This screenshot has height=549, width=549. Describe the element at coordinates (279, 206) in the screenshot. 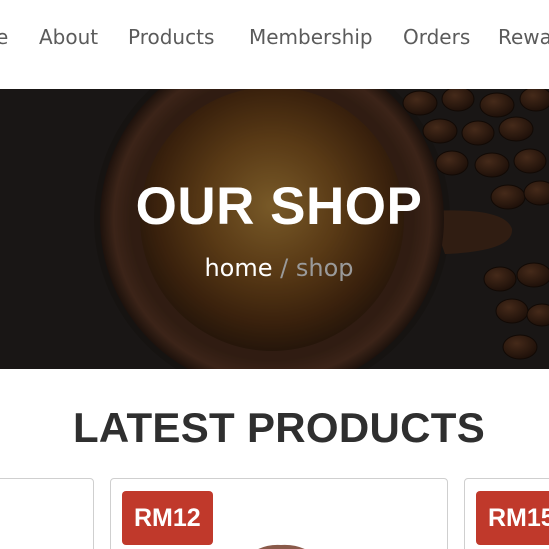

I see `page-title: OUR SHOP` at that location.